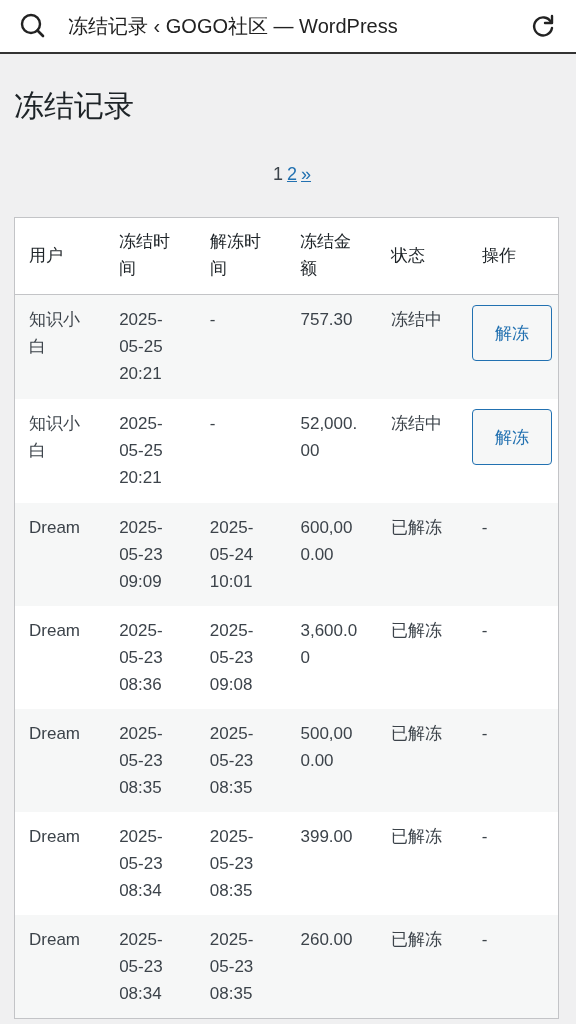 Image resolution: width=576 pixels, height=1024 pixels. Describe the element at coordinates (150, 554) in the screenshot. I see `table-cell: 2025-05-23 09:09` at that location.